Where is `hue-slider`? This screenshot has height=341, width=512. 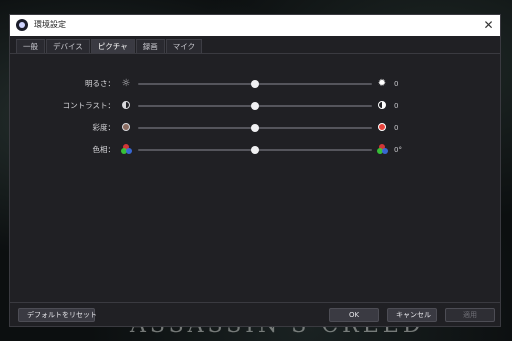
hue-slider is located at coordinates (255, 150).